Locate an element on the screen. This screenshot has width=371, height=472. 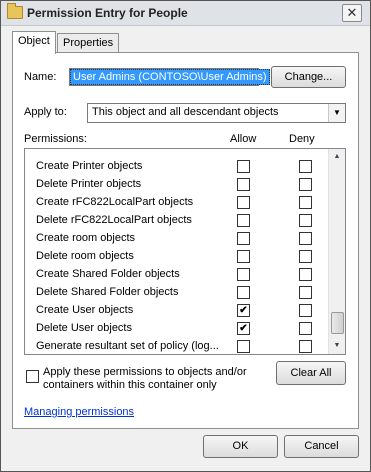
permission-row: Delete Printer objects is located at coordinates (176, 184).